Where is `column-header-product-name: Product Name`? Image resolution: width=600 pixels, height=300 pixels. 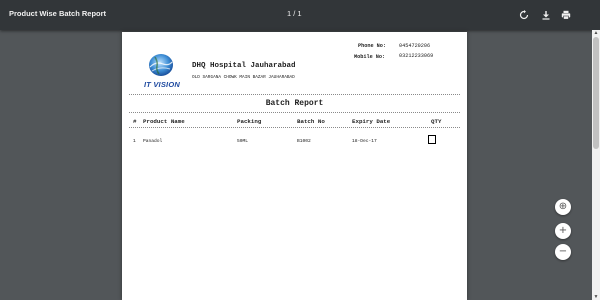
column-header-product-name: Product Name is located at coordinates (164, 121).